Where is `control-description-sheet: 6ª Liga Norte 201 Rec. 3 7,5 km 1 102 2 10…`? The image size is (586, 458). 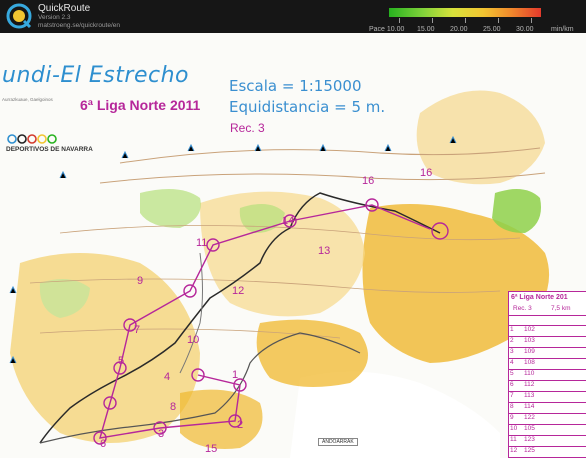
control-description-sheet: 6ª Liga Norte 201 Rec. 3 7,5 km 1 102 2 10… is located at coordinates (547, 374).